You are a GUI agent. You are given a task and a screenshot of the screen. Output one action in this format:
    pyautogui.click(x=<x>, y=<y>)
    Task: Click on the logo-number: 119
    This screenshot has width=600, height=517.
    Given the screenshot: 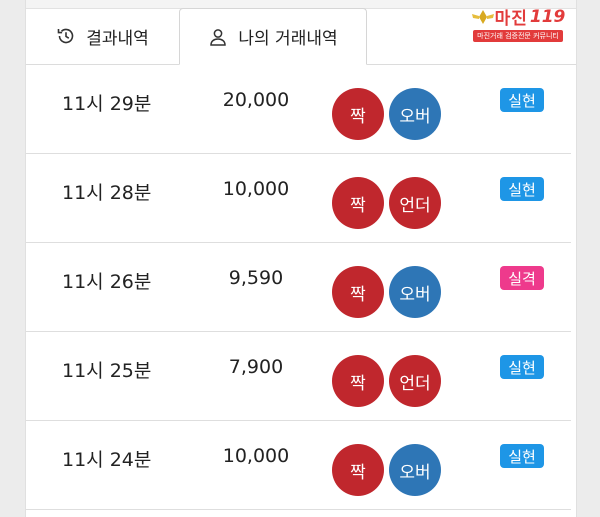 What is the action you would take?
    pyautogui.click(x=547, y=16)
    